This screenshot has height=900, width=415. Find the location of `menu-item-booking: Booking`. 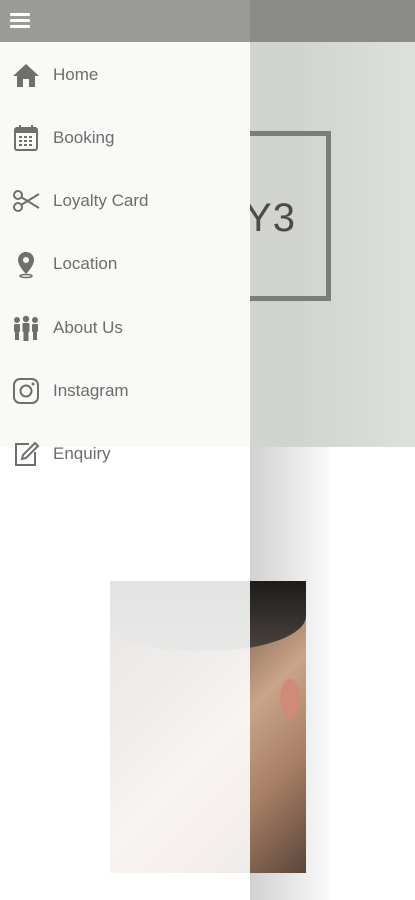

menu-item-booking: Booking is located at coordinates (125, 138).